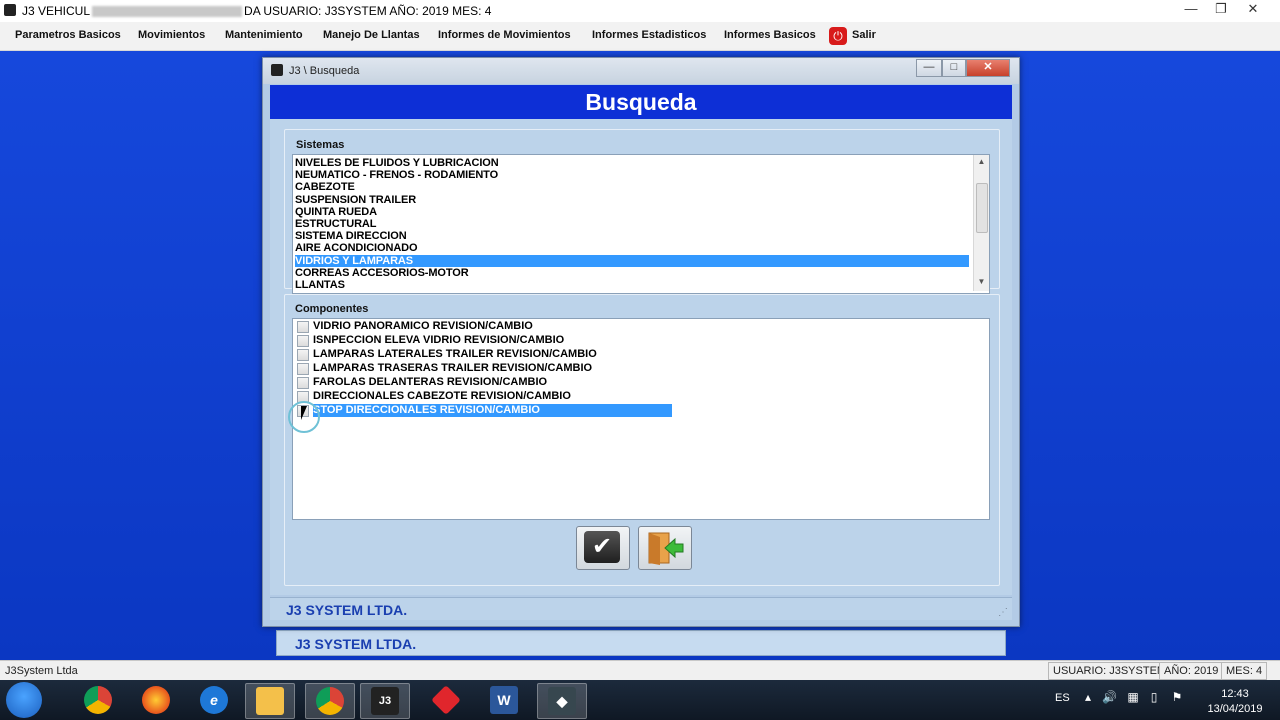 The width and height of the screenshot is (1280, 720). I want to click on accept-button: ✔, so click(603, 548).